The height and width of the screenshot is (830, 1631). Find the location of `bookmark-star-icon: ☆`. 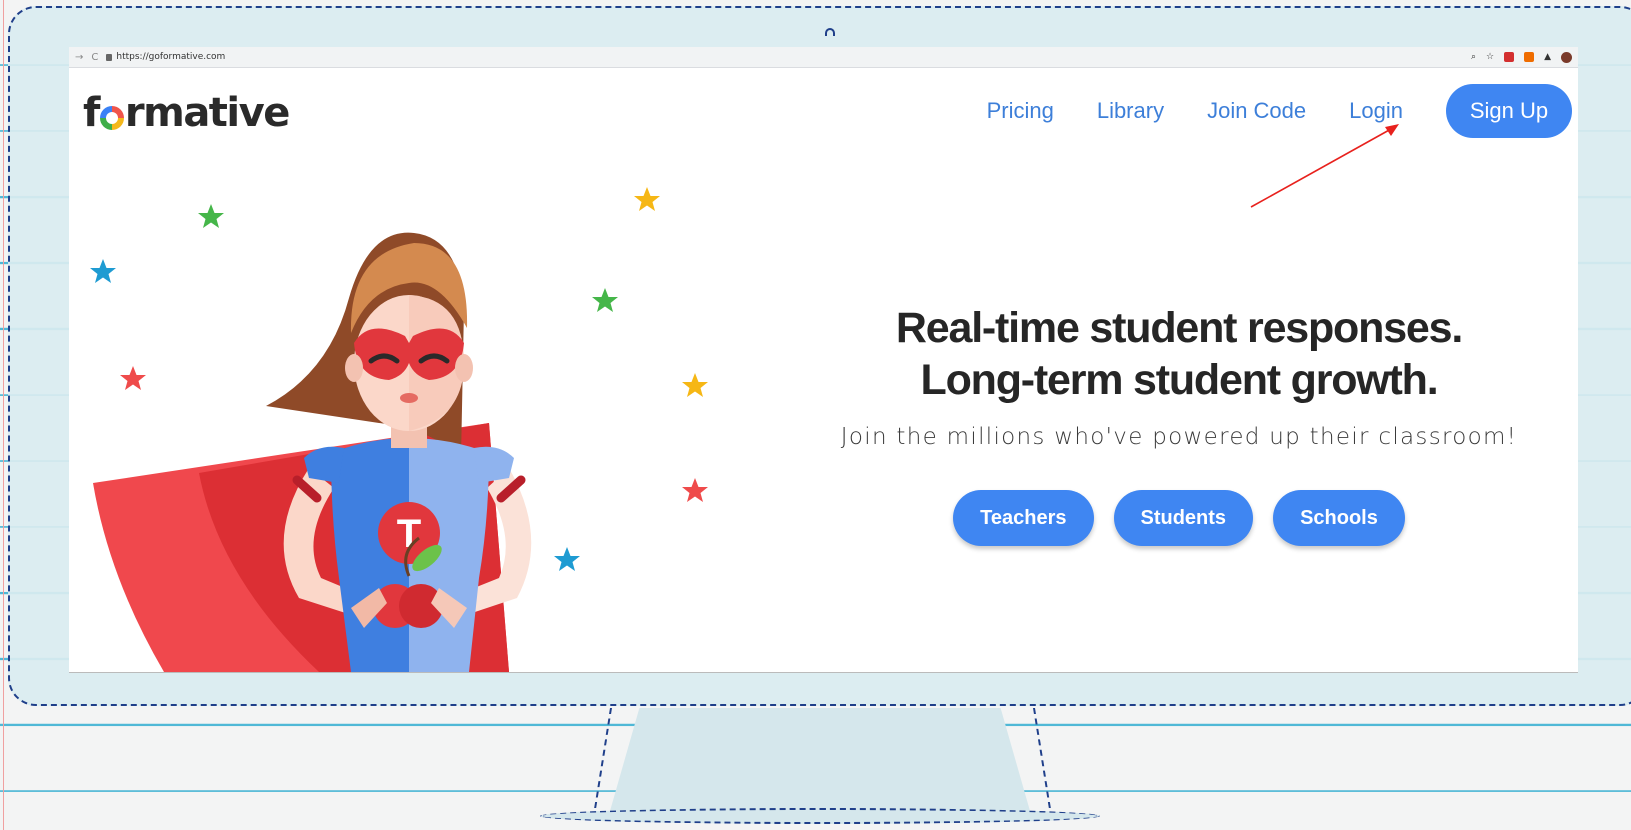

bookmark-star-icon: ☆ is located at coordinates (1490, 57).